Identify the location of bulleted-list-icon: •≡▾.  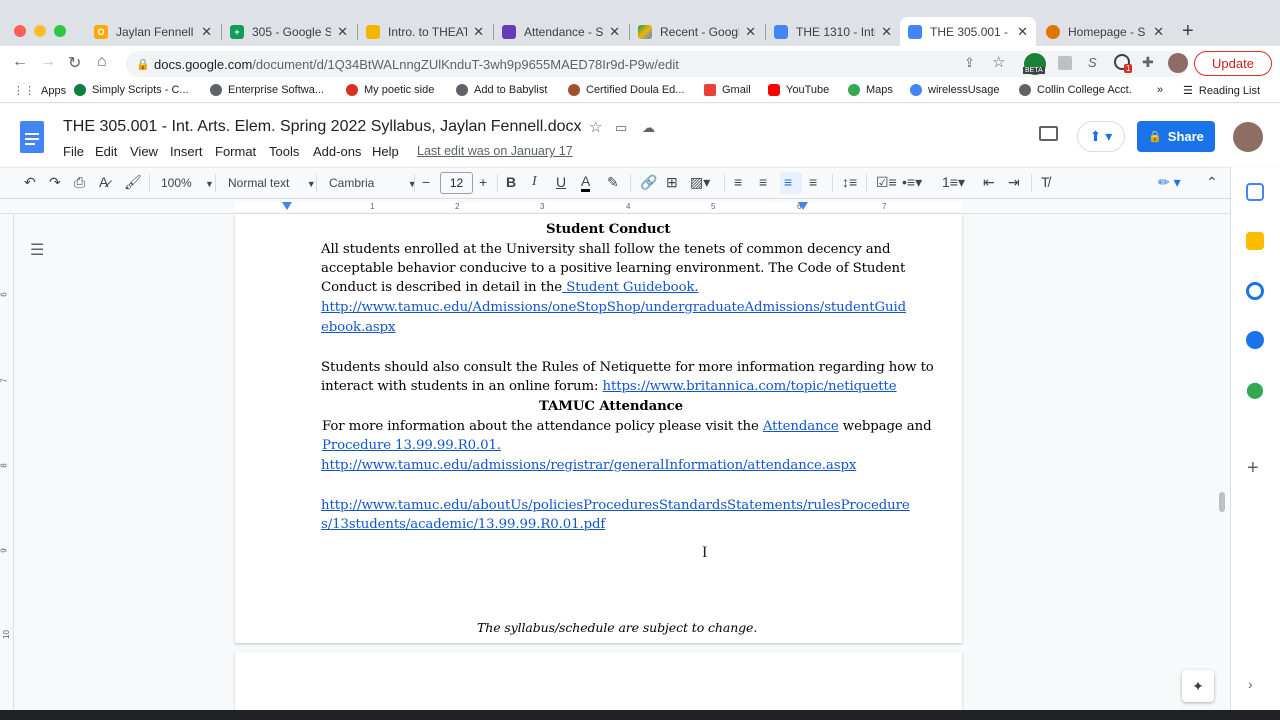
(912, 182).